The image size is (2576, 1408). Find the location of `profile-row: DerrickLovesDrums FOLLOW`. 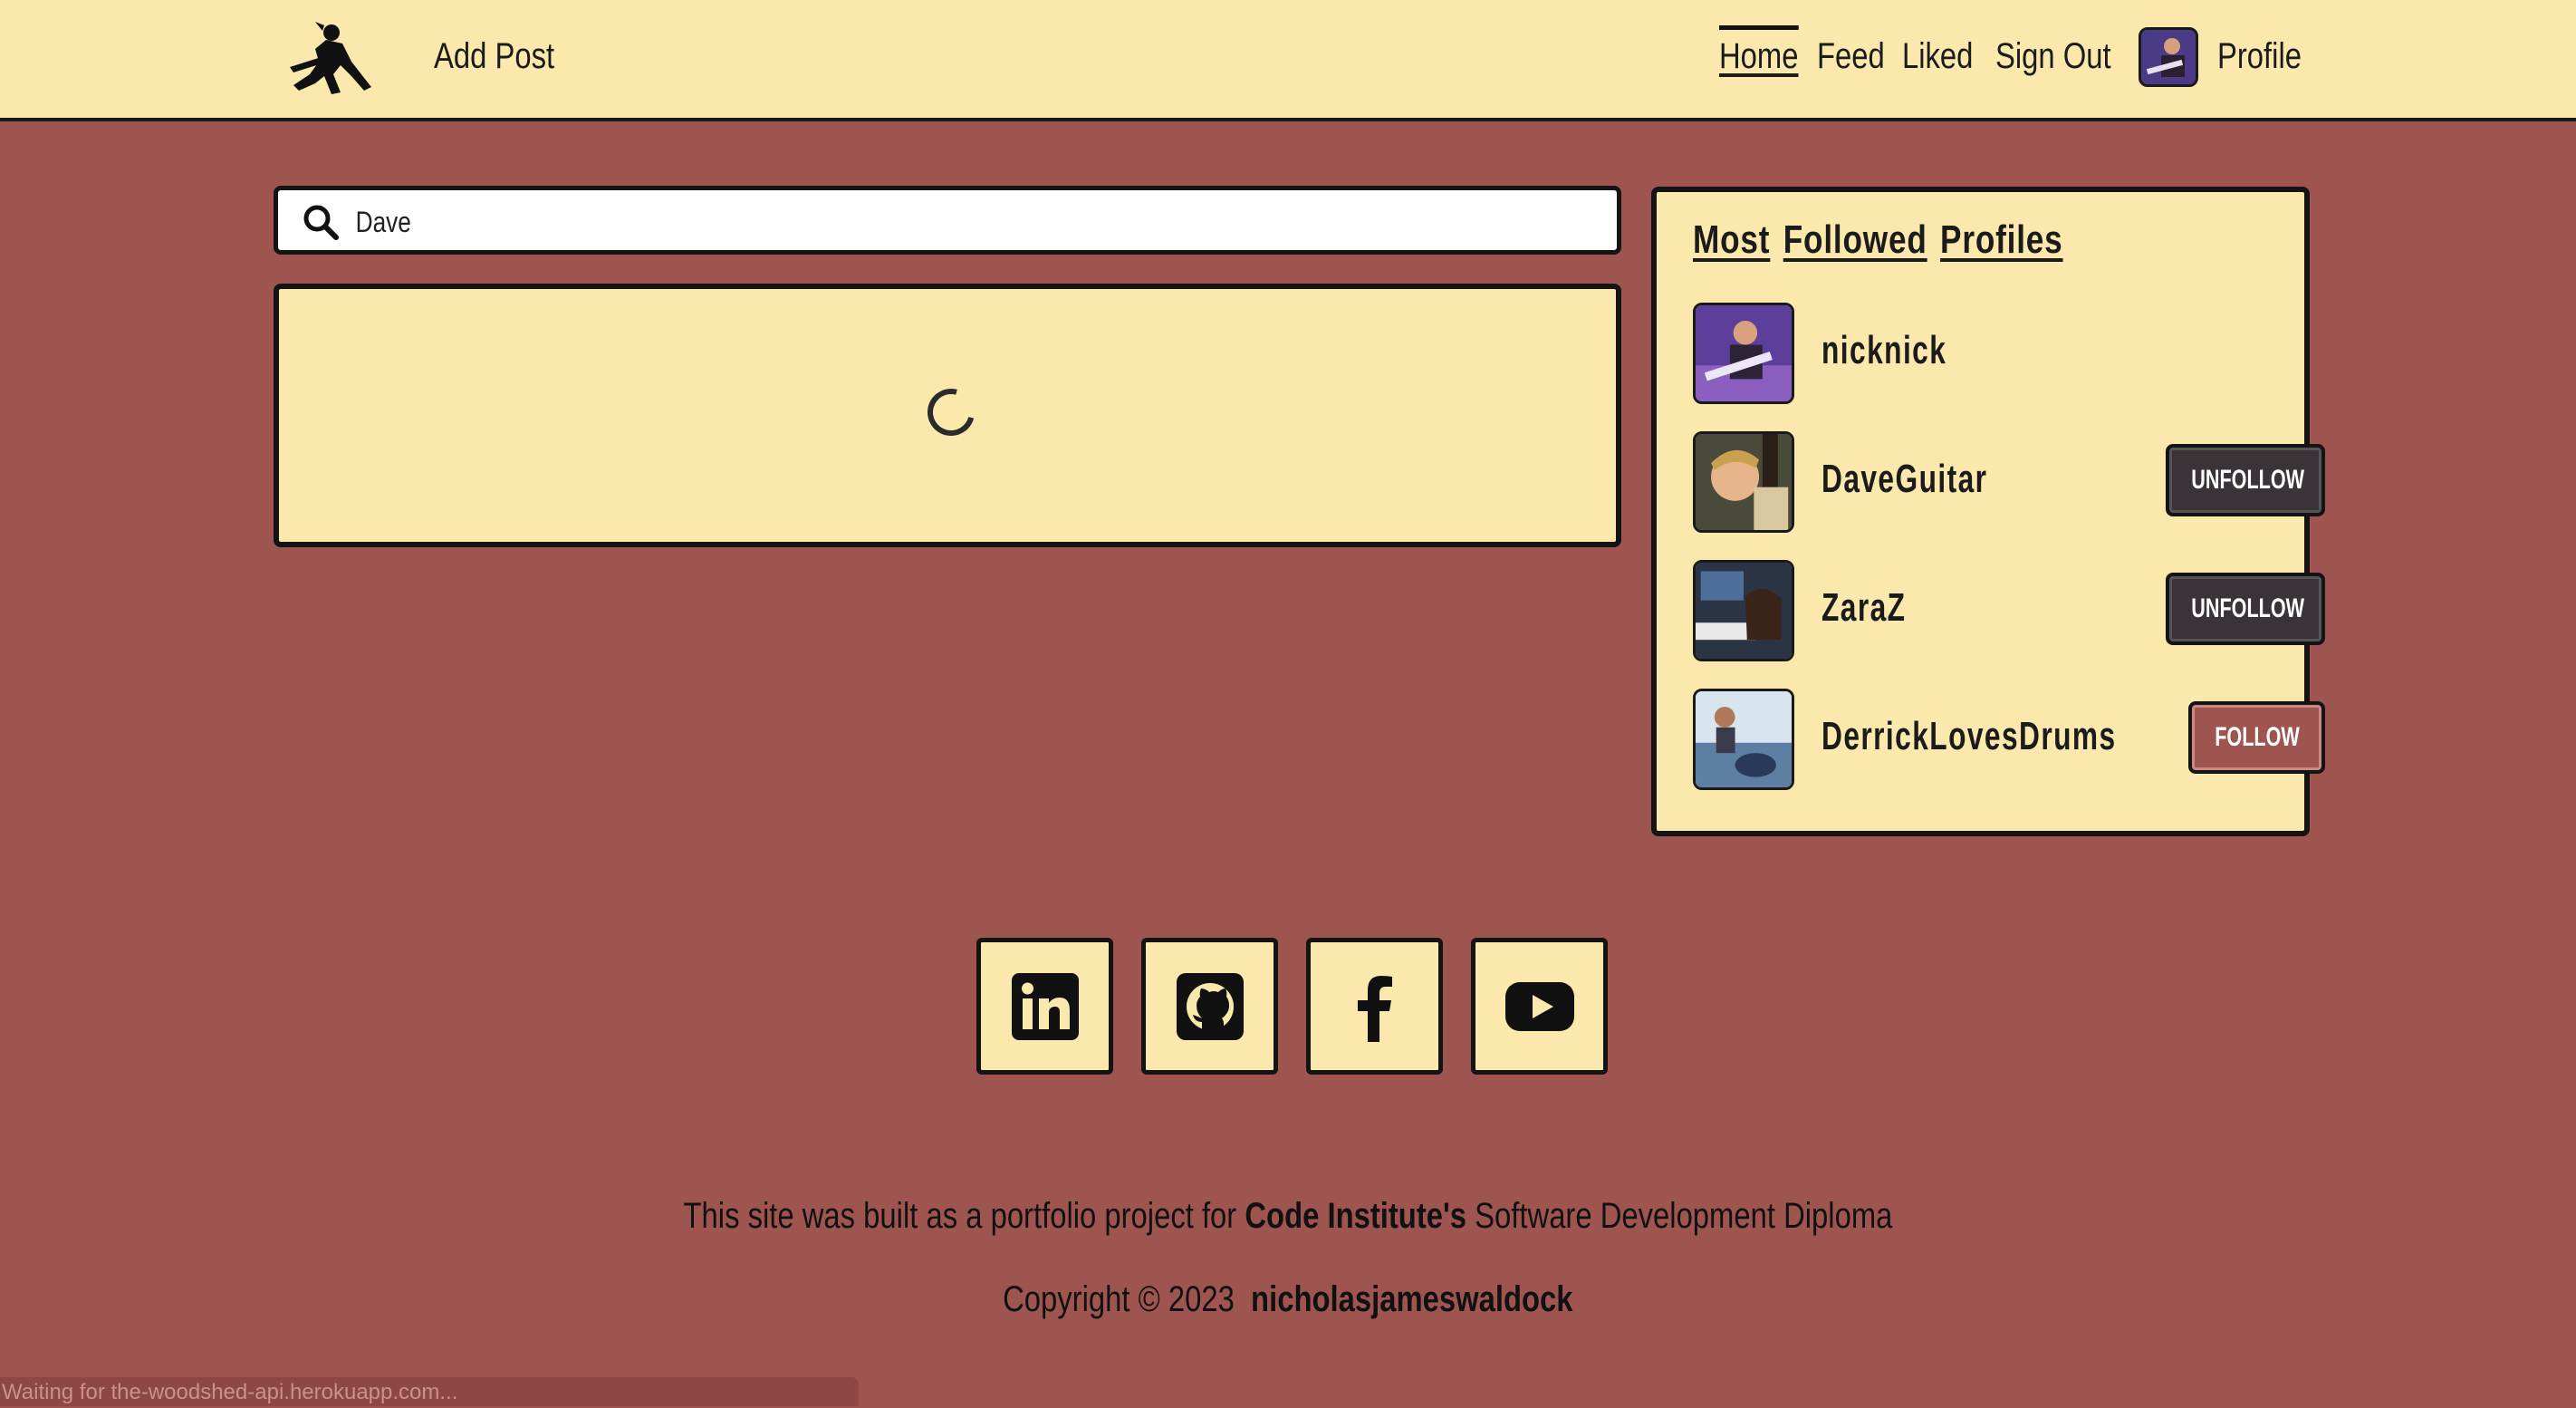

profile-row: DerrickLovesDrums FOLLOW is located at coordinates (2009, 740).